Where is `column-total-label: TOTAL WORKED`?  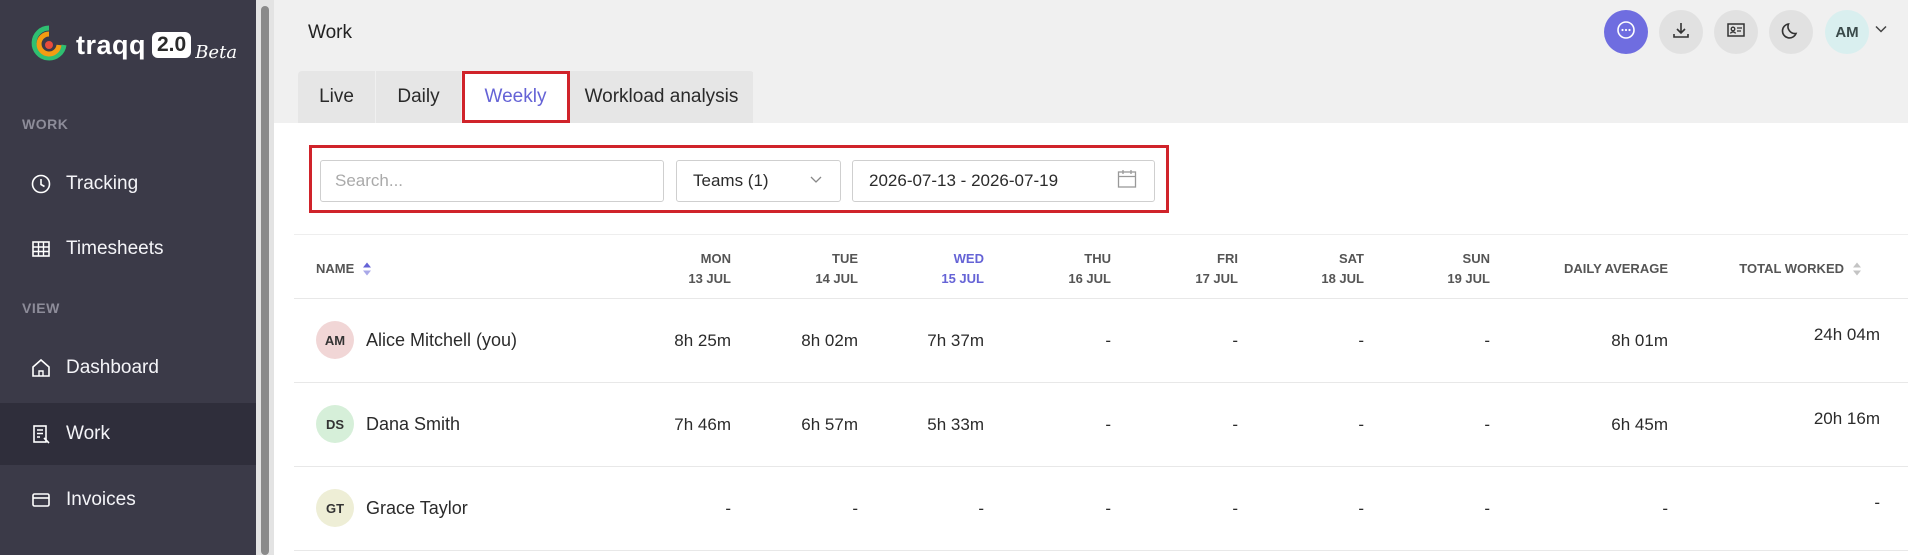
column-total-label: TOTAL WORKED is located at coordinates (1791, 268).